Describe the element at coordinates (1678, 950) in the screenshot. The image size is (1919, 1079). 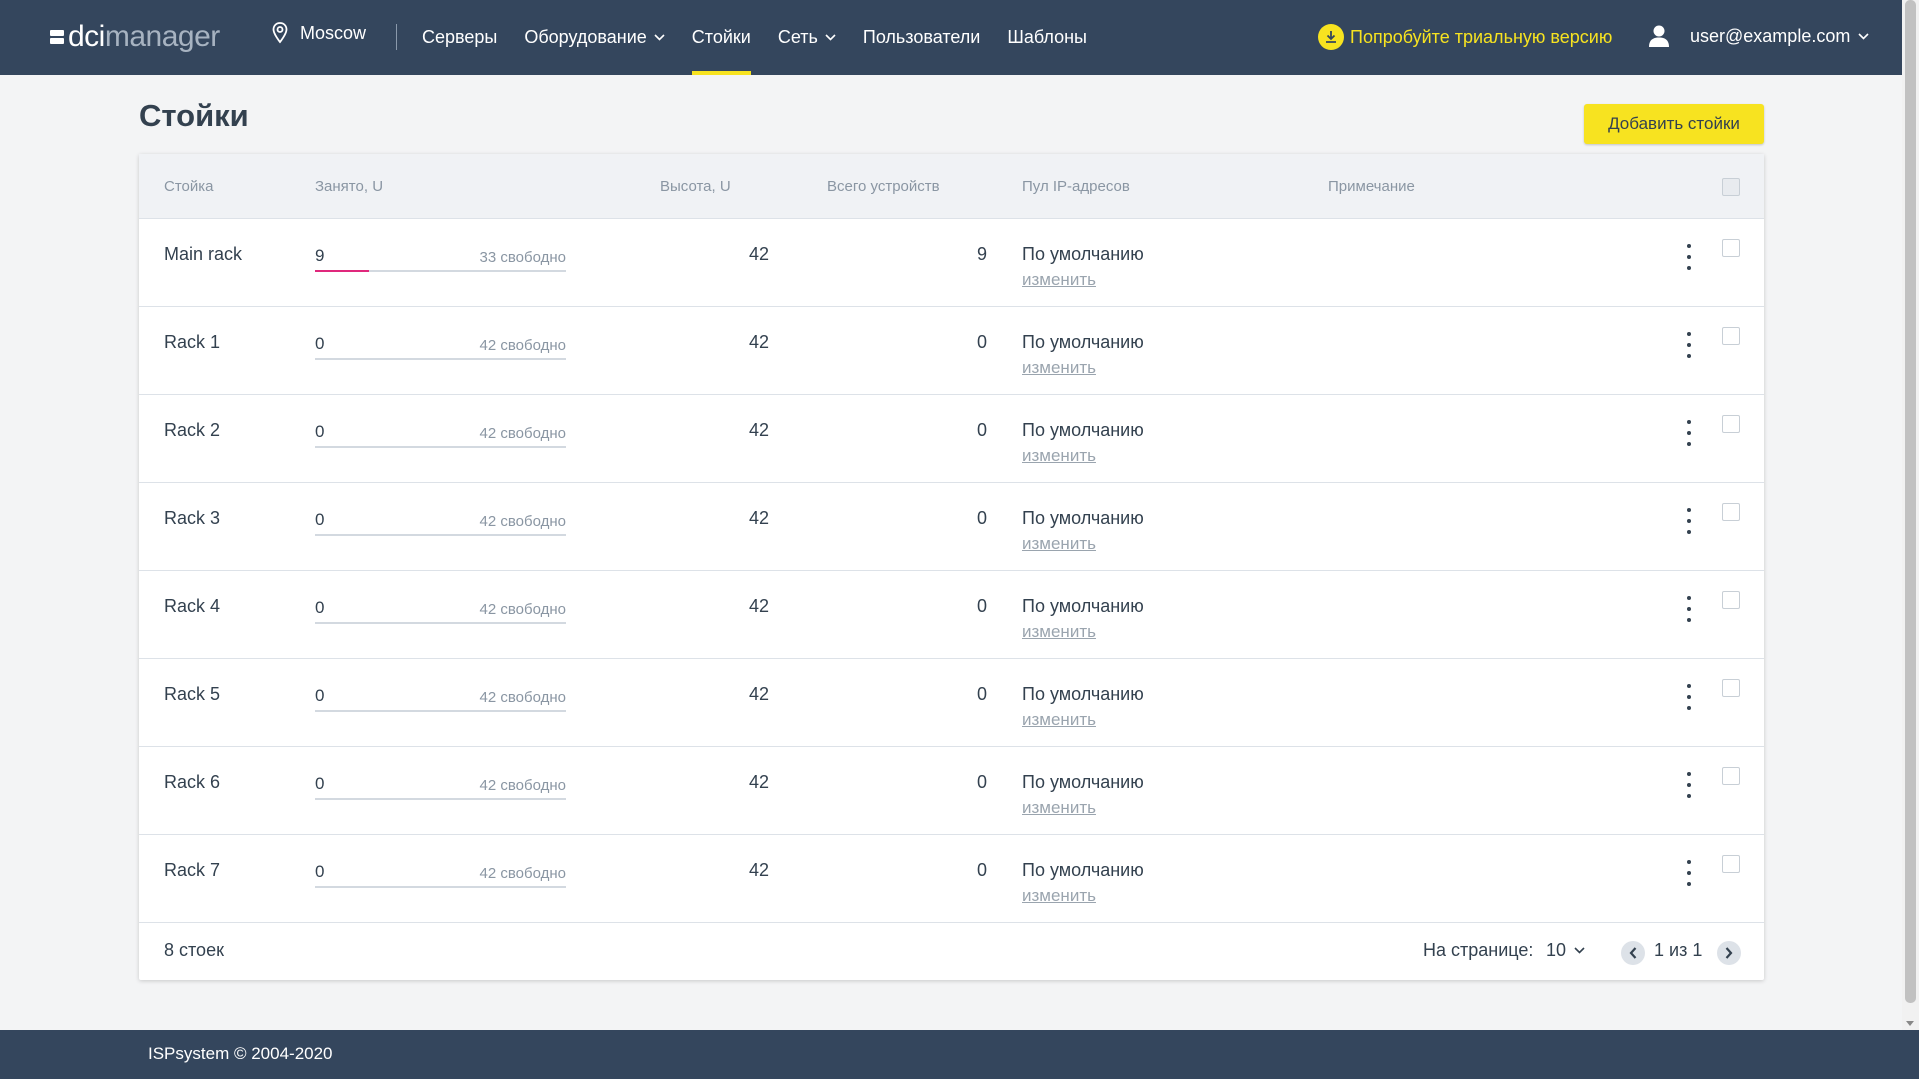
I see `pagination-info: 1 из 1` at that location.